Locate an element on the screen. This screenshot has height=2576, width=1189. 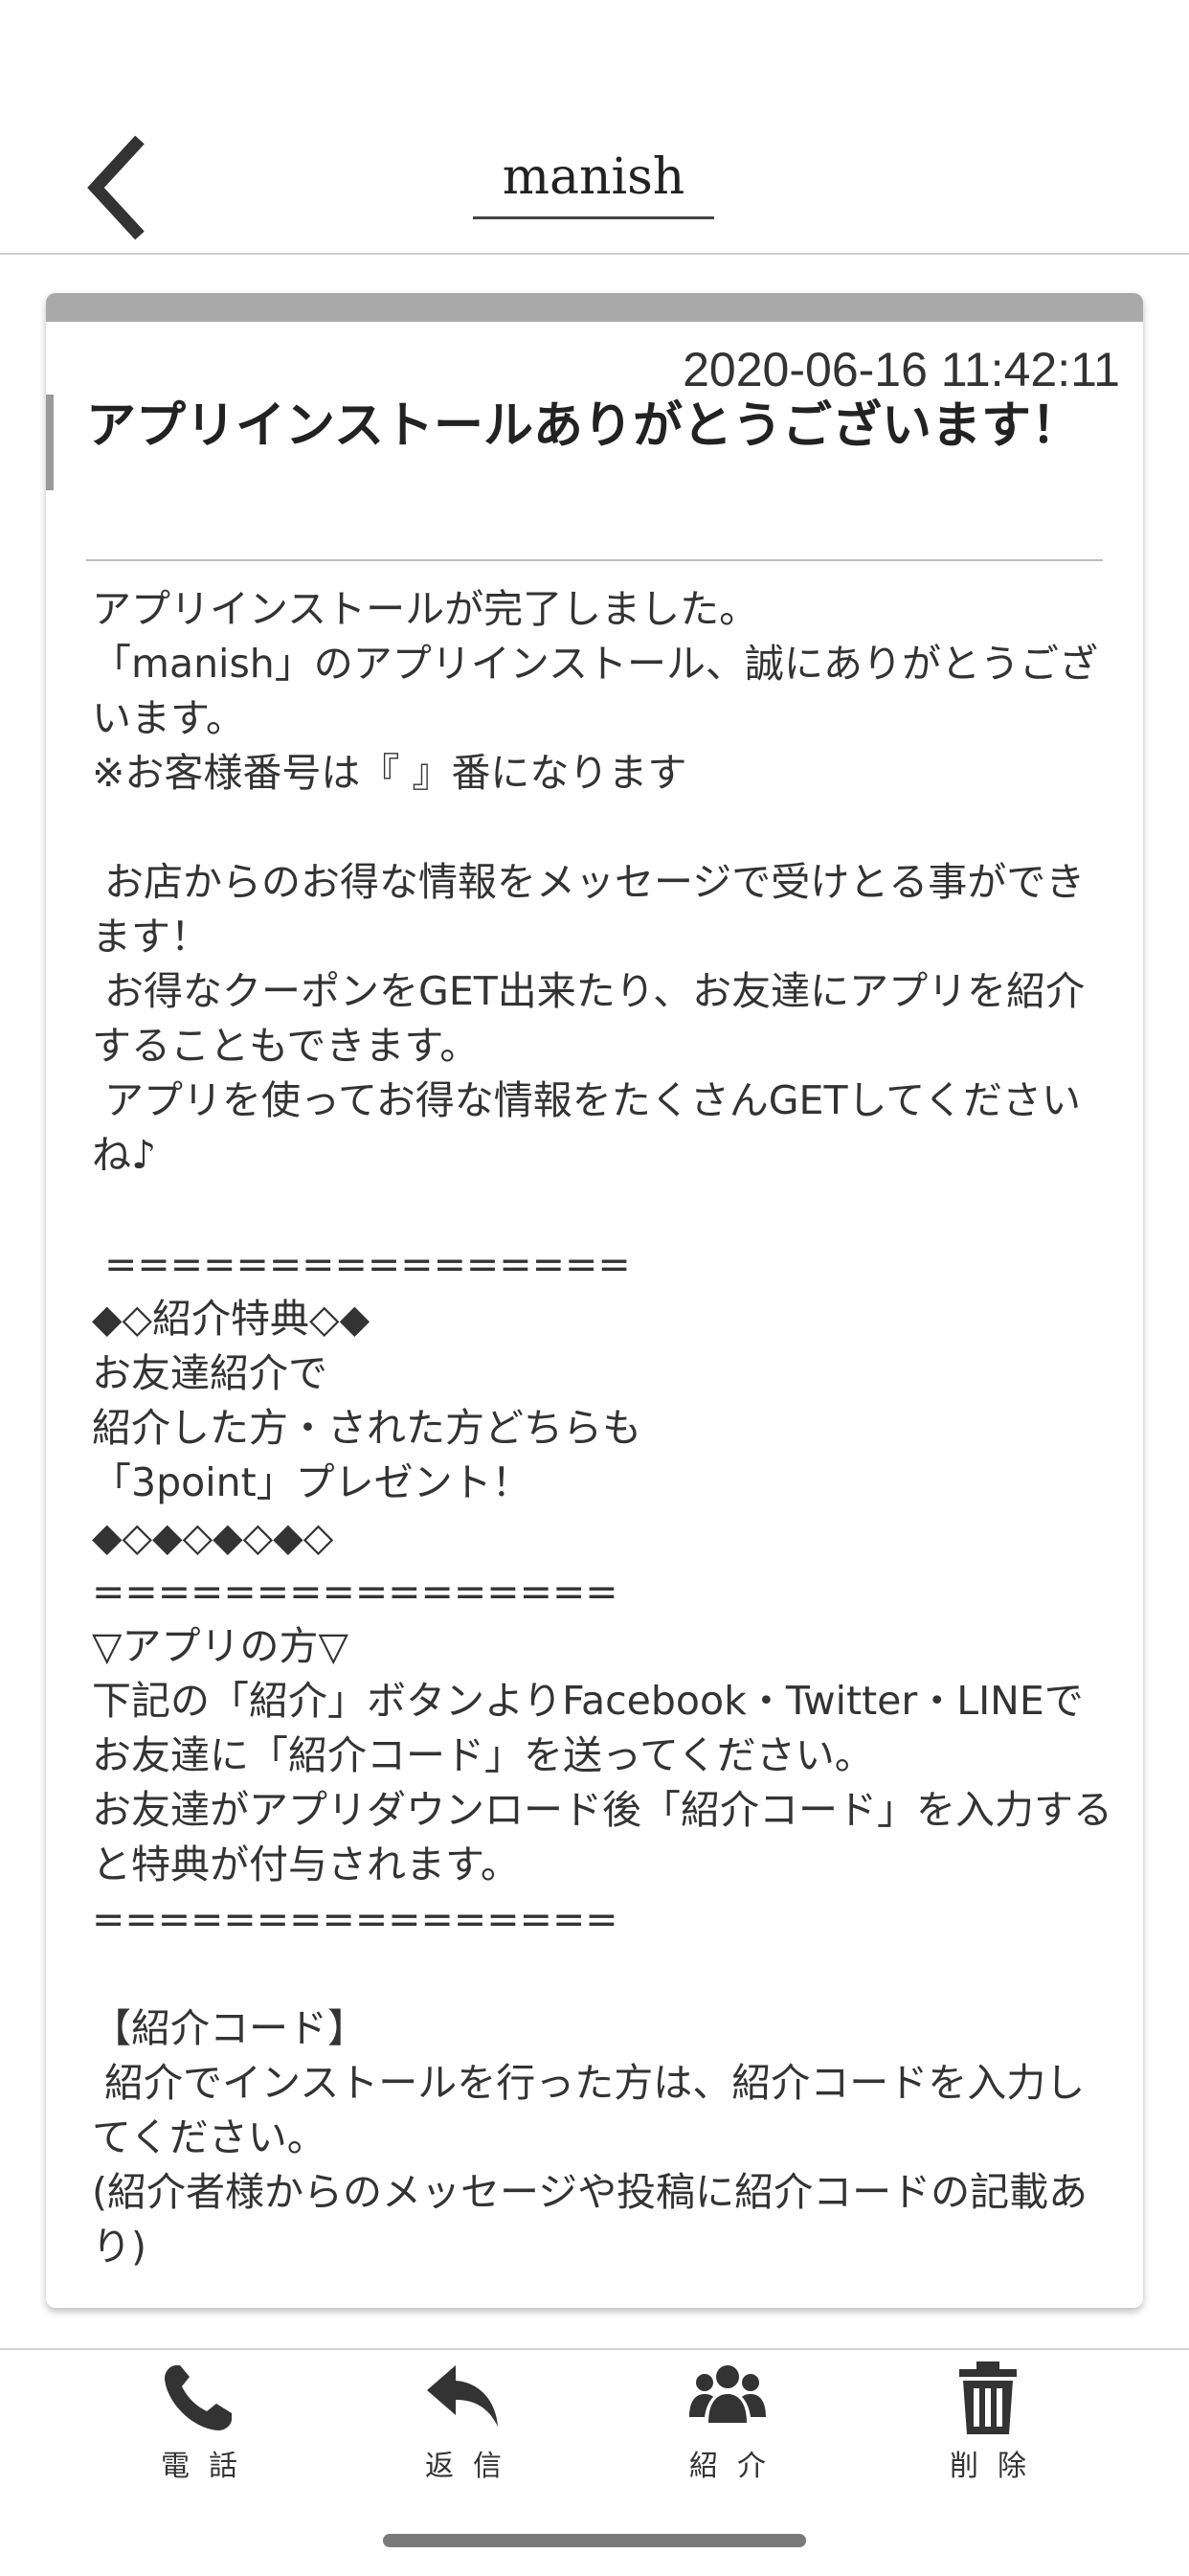
title-accent-bar is located at coordinates (50, 442).